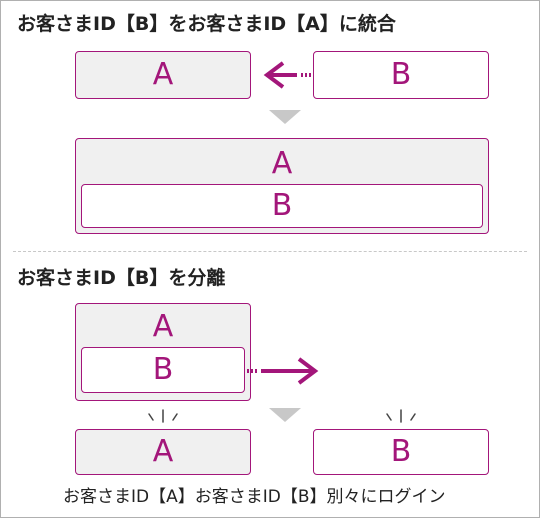 This screenshot has width=540, height=518. What do you see at coordinates (401, 416) in the screenshot?
I see `sparkle-icon-b` at bounding box center [401, 416].